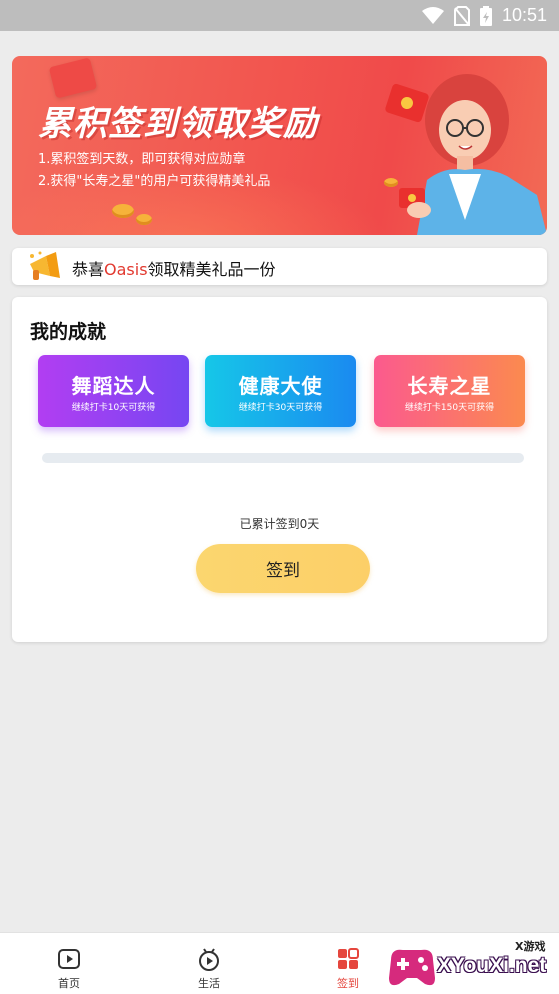 The width and height of the screenshot is (559, 994). What do you see at coordinates (142, 159) in the screenshot?
I see `banner-rule-1: 1.累积签到天数，即可获得对应勋章` at bounding box center [142, 159].